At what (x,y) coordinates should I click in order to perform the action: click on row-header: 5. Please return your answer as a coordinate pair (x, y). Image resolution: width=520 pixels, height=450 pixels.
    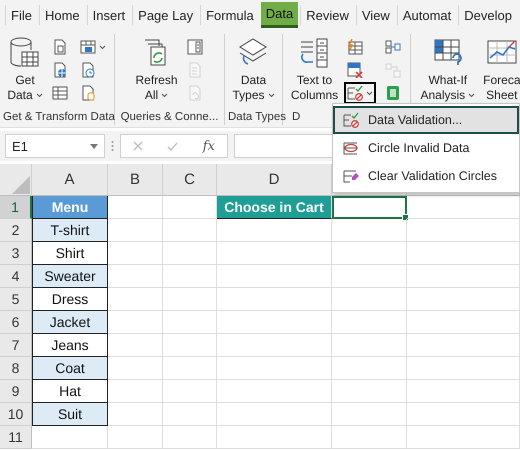
    Looking at the image, I should click on (16, 299).